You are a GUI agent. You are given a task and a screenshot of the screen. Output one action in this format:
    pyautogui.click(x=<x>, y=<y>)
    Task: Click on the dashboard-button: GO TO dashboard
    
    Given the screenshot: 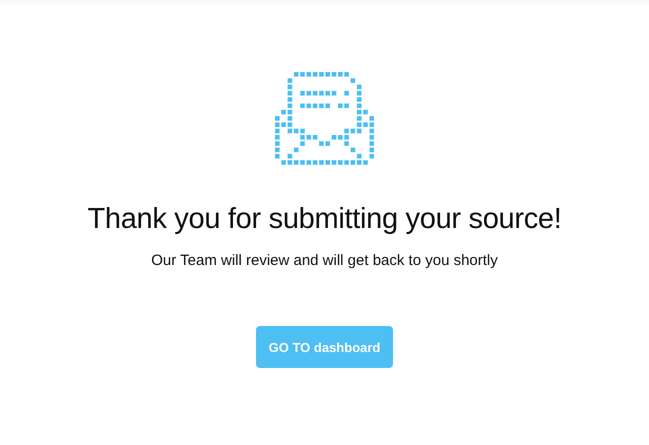 What is the action you would take?
    pyautogui.click(x=325, y=347)
    